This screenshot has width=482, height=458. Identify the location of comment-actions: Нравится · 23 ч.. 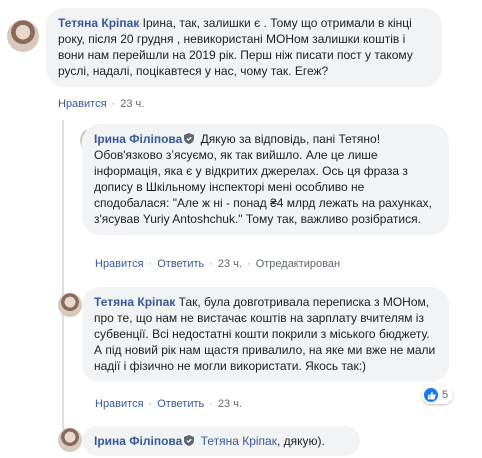
(101, 104).